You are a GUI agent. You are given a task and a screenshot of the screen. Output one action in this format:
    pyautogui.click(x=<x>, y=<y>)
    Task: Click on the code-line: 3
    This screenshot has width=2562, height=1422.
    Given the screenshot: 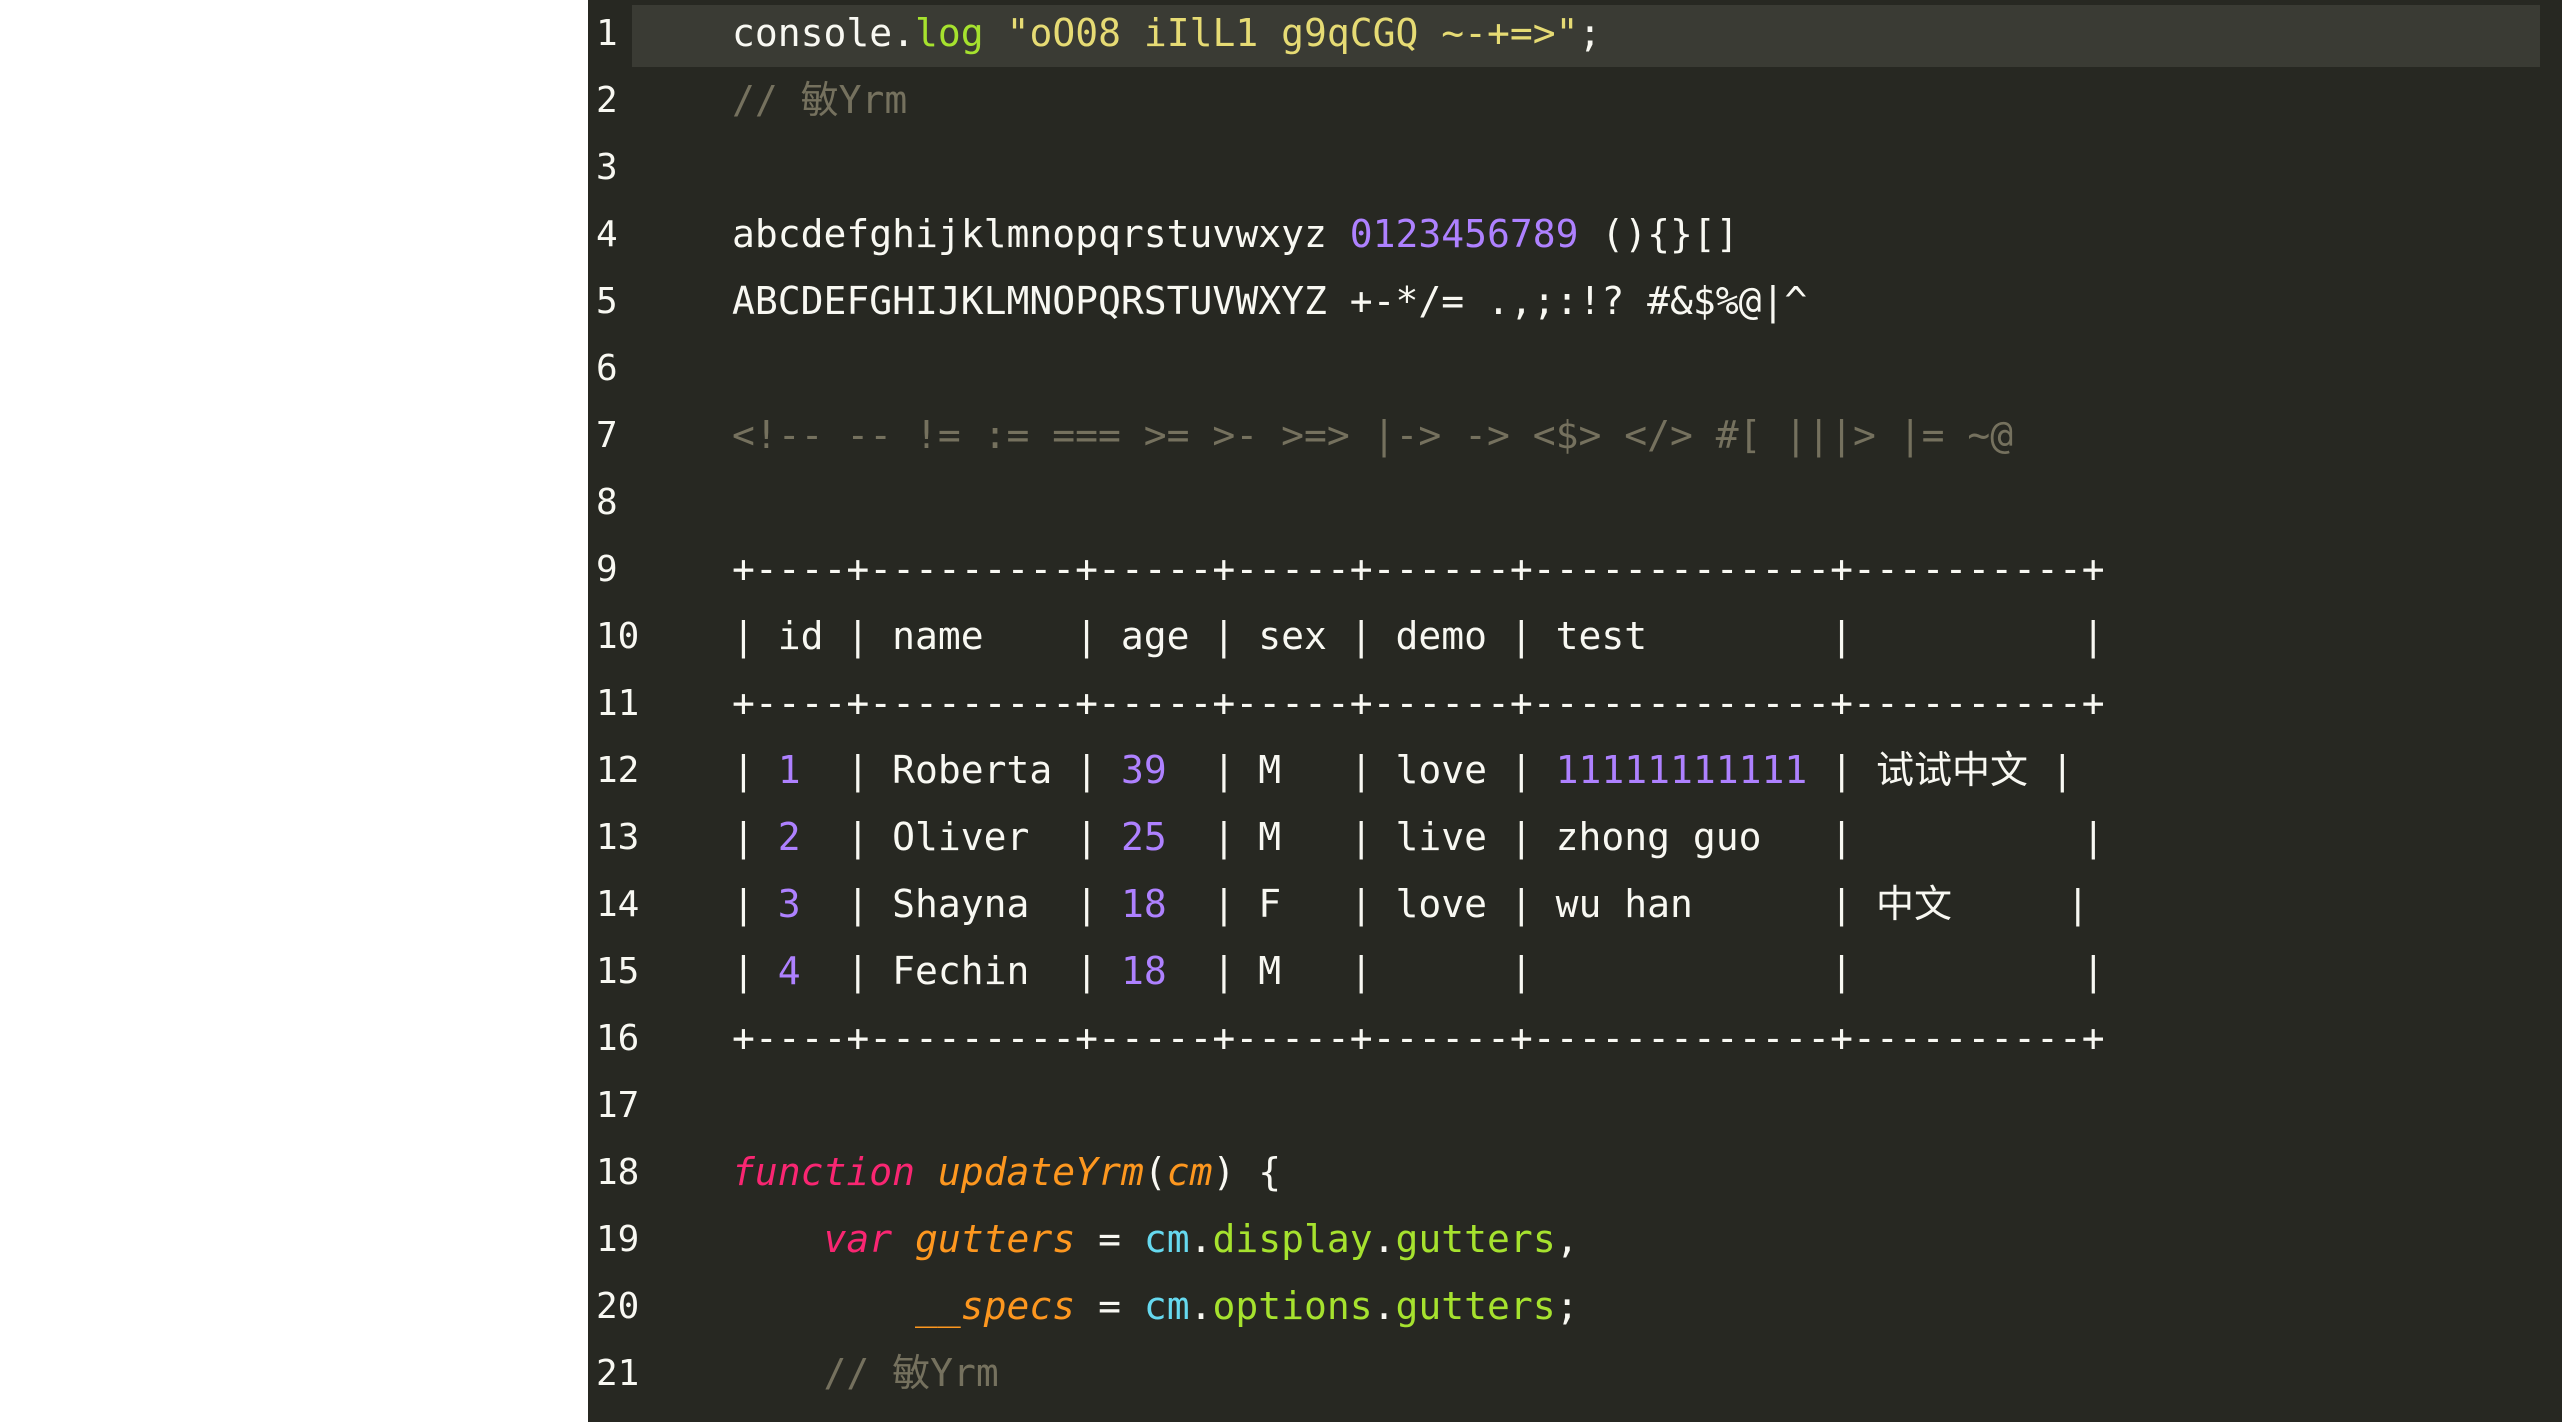 What is the action you would take?
    pyautogui.click(x=1575, y=167)
    